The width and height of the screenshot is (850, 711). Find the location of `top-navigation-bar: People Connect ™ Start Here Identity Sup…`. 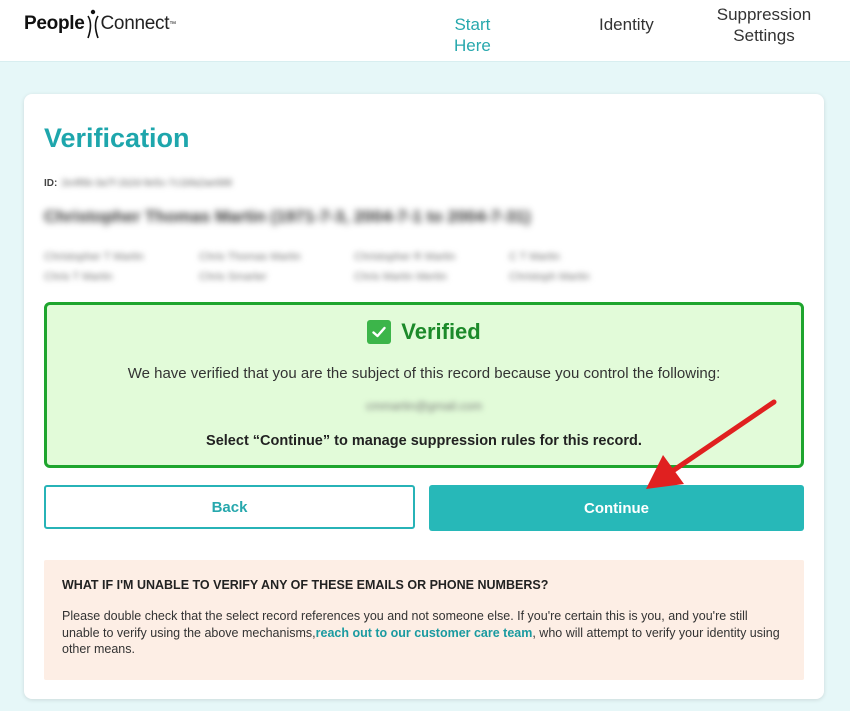

top-navigation-bar: People Connect ™ Start Here Identity Sup… is located at coordinates (425, 31).